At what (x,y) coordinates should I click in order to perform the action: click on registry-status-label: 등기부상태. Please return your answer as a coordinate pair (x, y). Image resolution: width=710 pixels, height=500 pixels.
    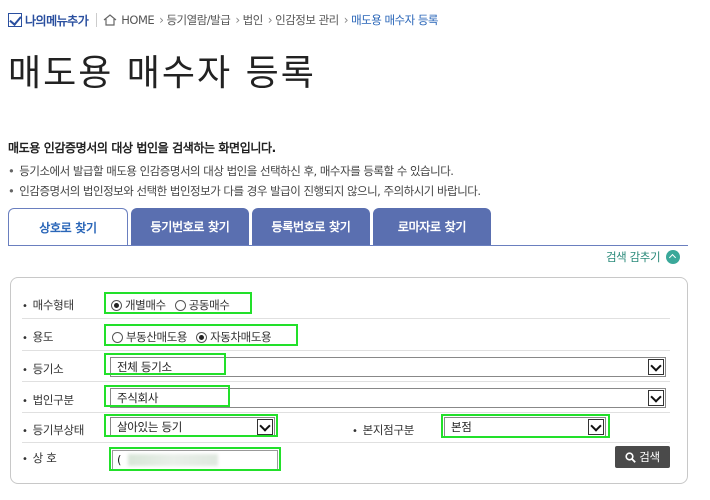
    Looking at the image, I should click on (53, 430).